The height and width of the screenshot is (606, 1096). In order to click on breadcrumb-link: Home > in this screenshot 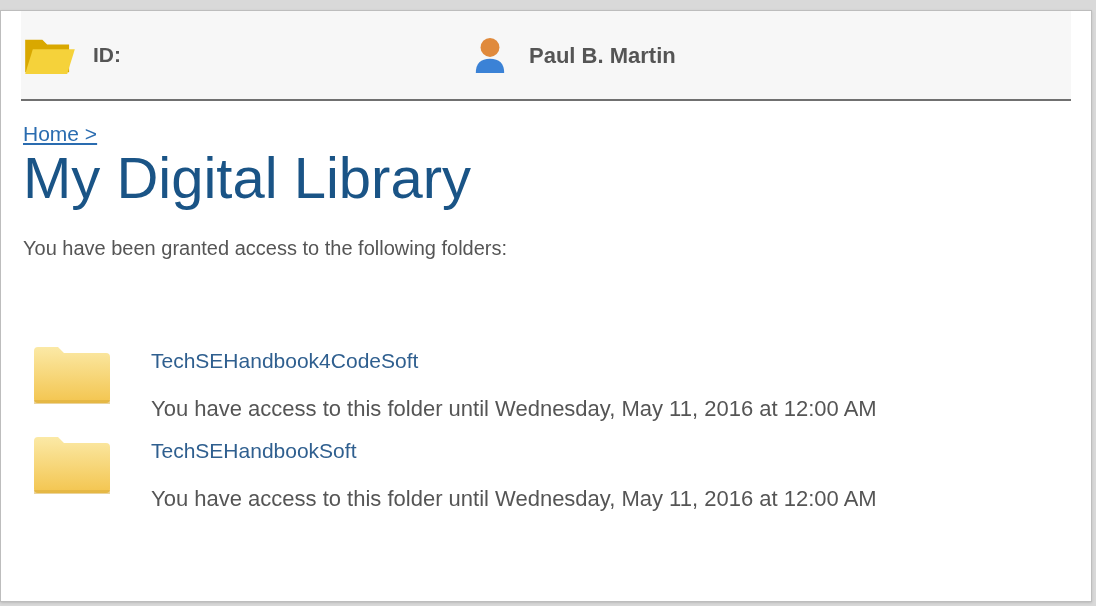, I will do `click(60, 134)`.